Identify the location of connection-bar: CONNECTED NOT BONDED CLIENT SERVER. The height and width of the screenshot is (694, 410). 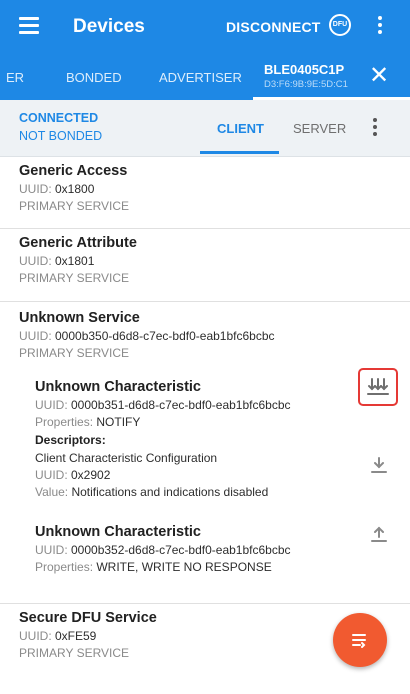
(205, 128).